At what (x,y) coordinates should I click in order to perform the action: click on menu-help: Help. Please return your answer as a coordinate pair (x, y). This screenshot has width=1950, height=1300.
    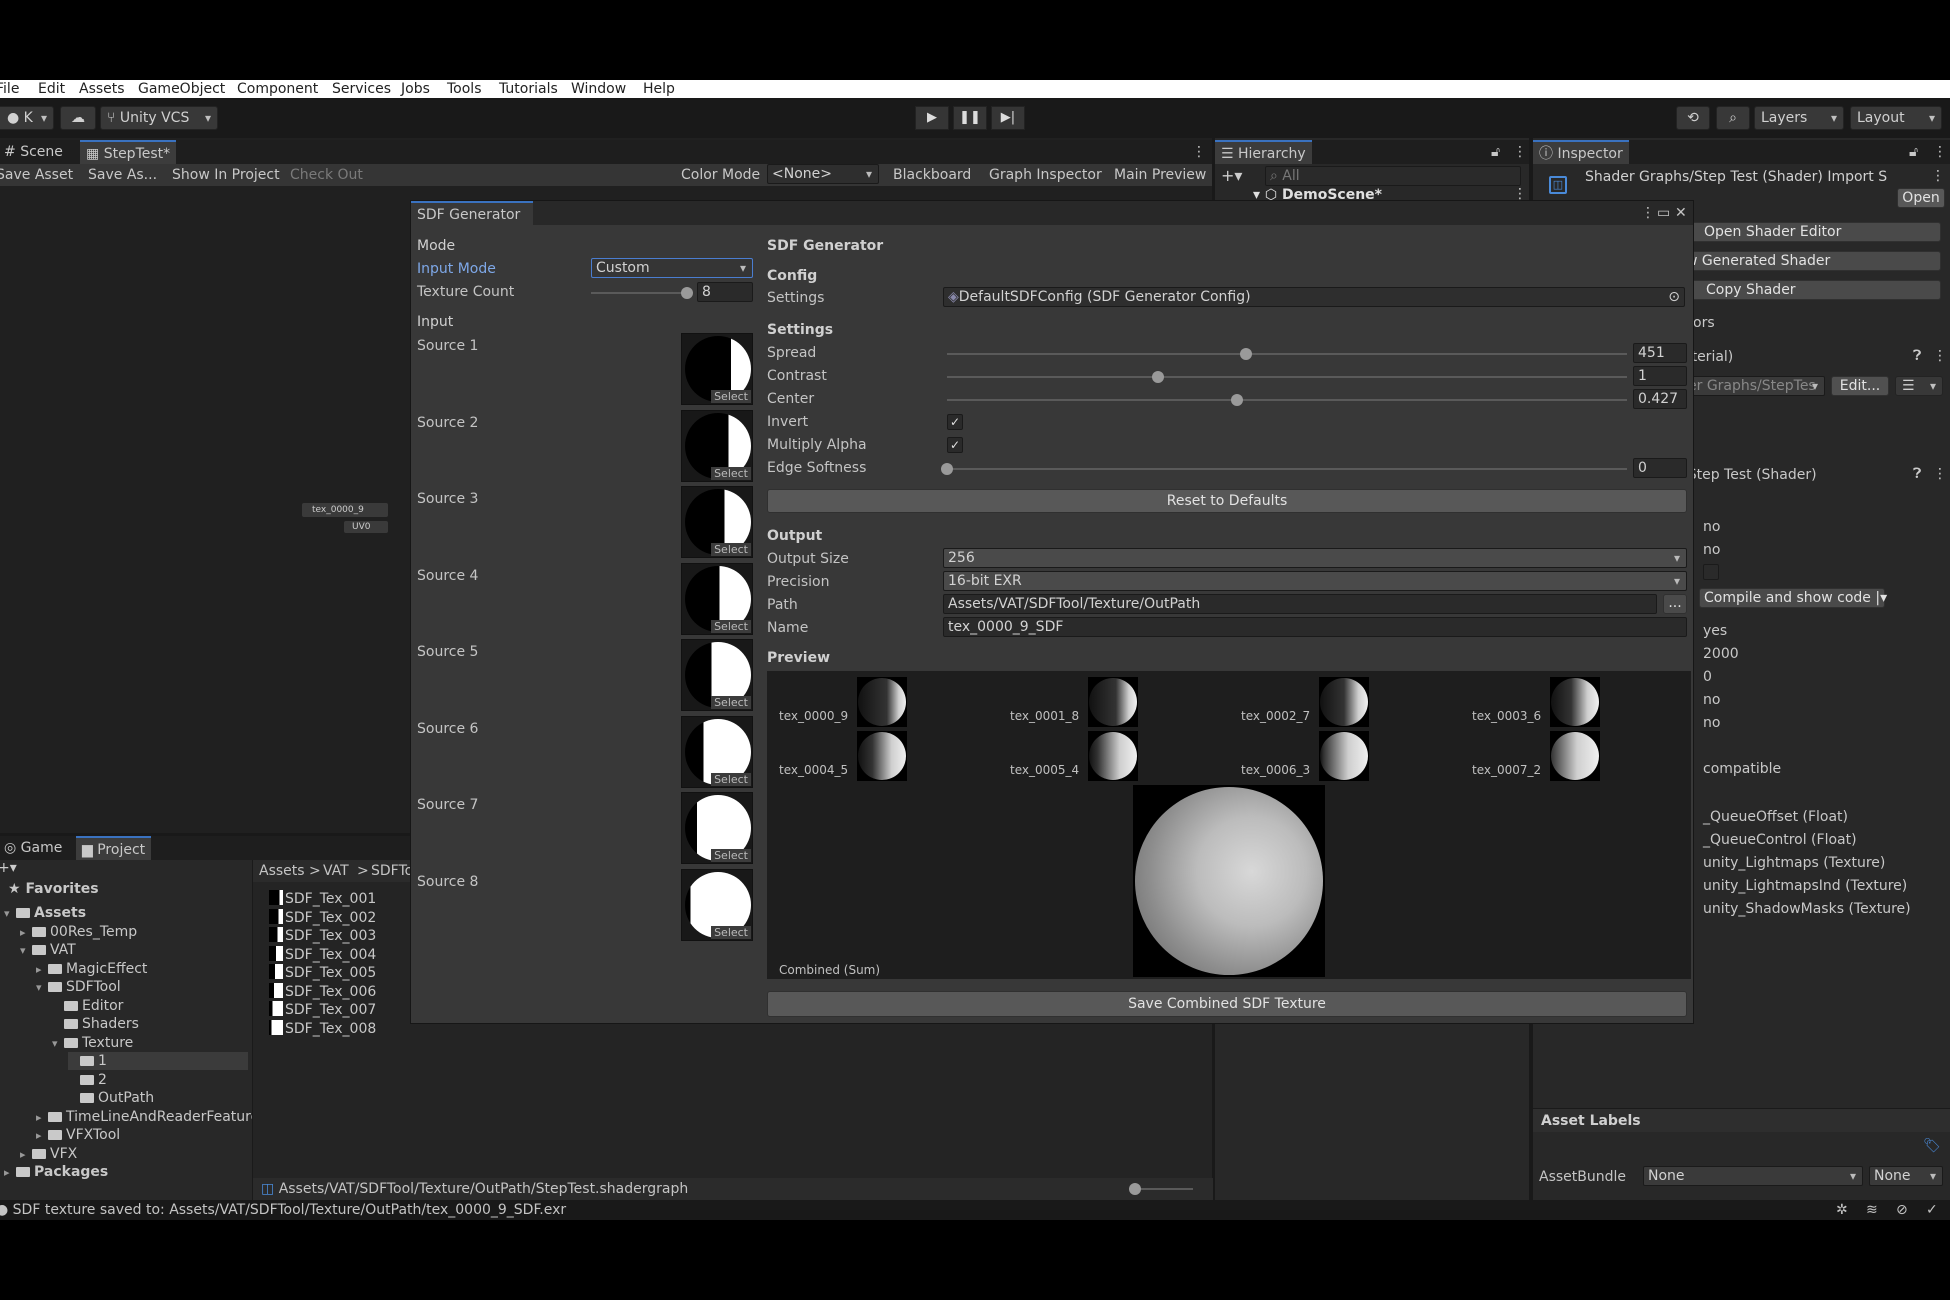
    Looking at the image, I should click on (659, 89).